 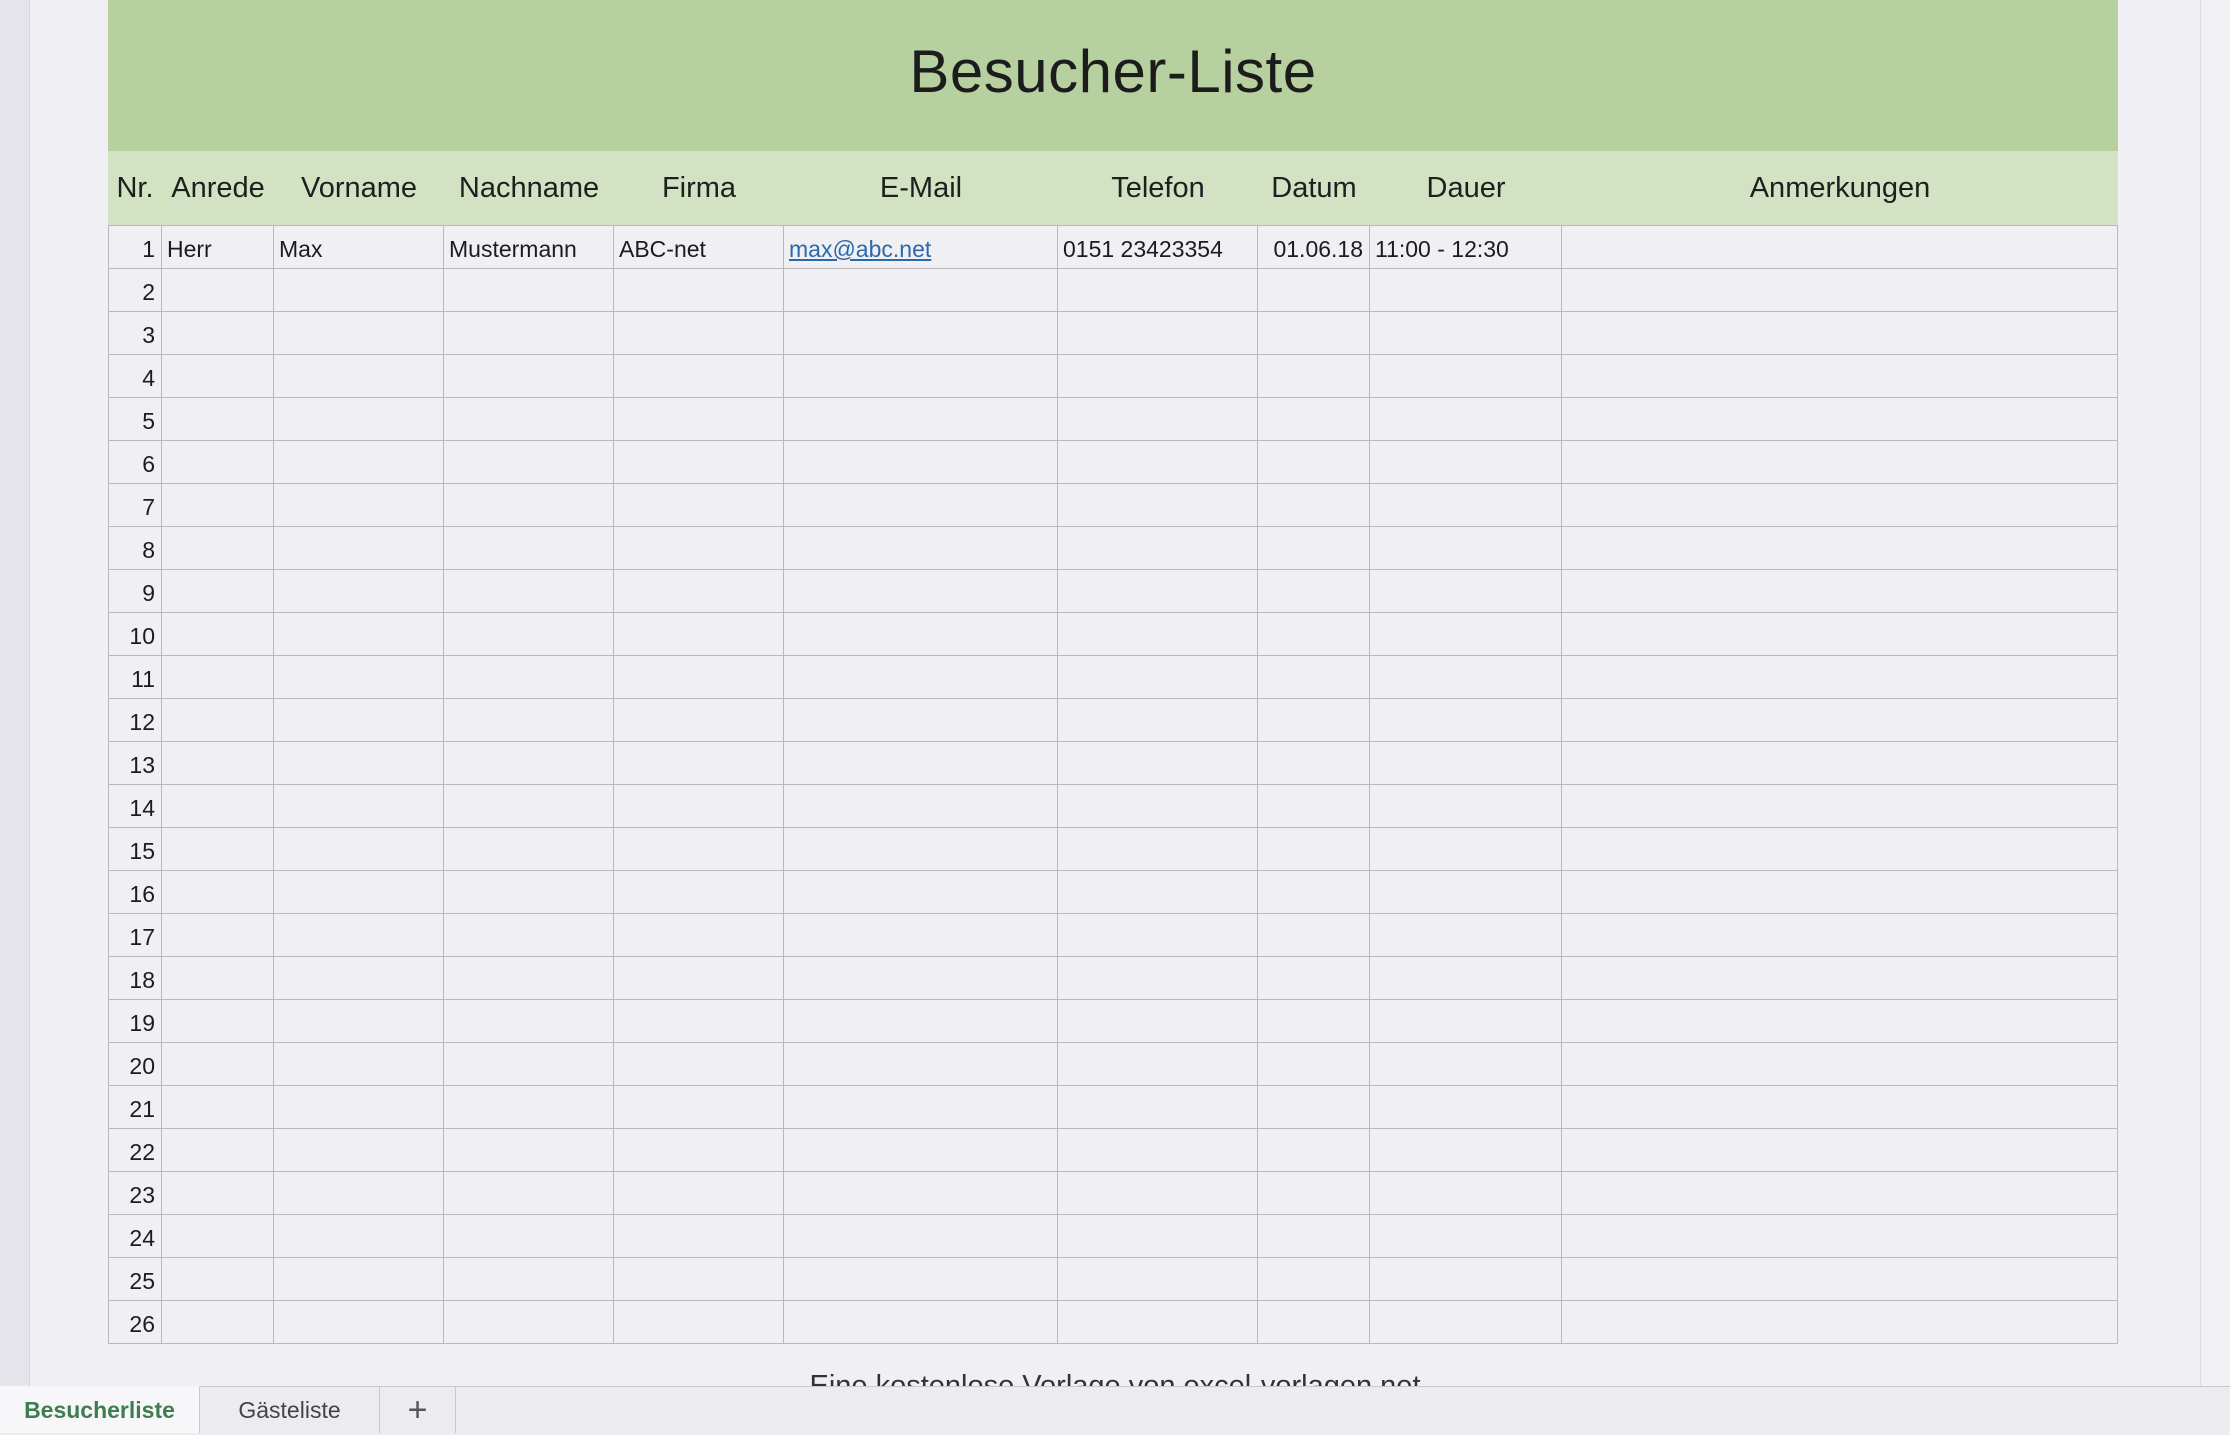 I want to click on cell-dauer: 11:00 - 12:30, so click(x=1466, y=247).